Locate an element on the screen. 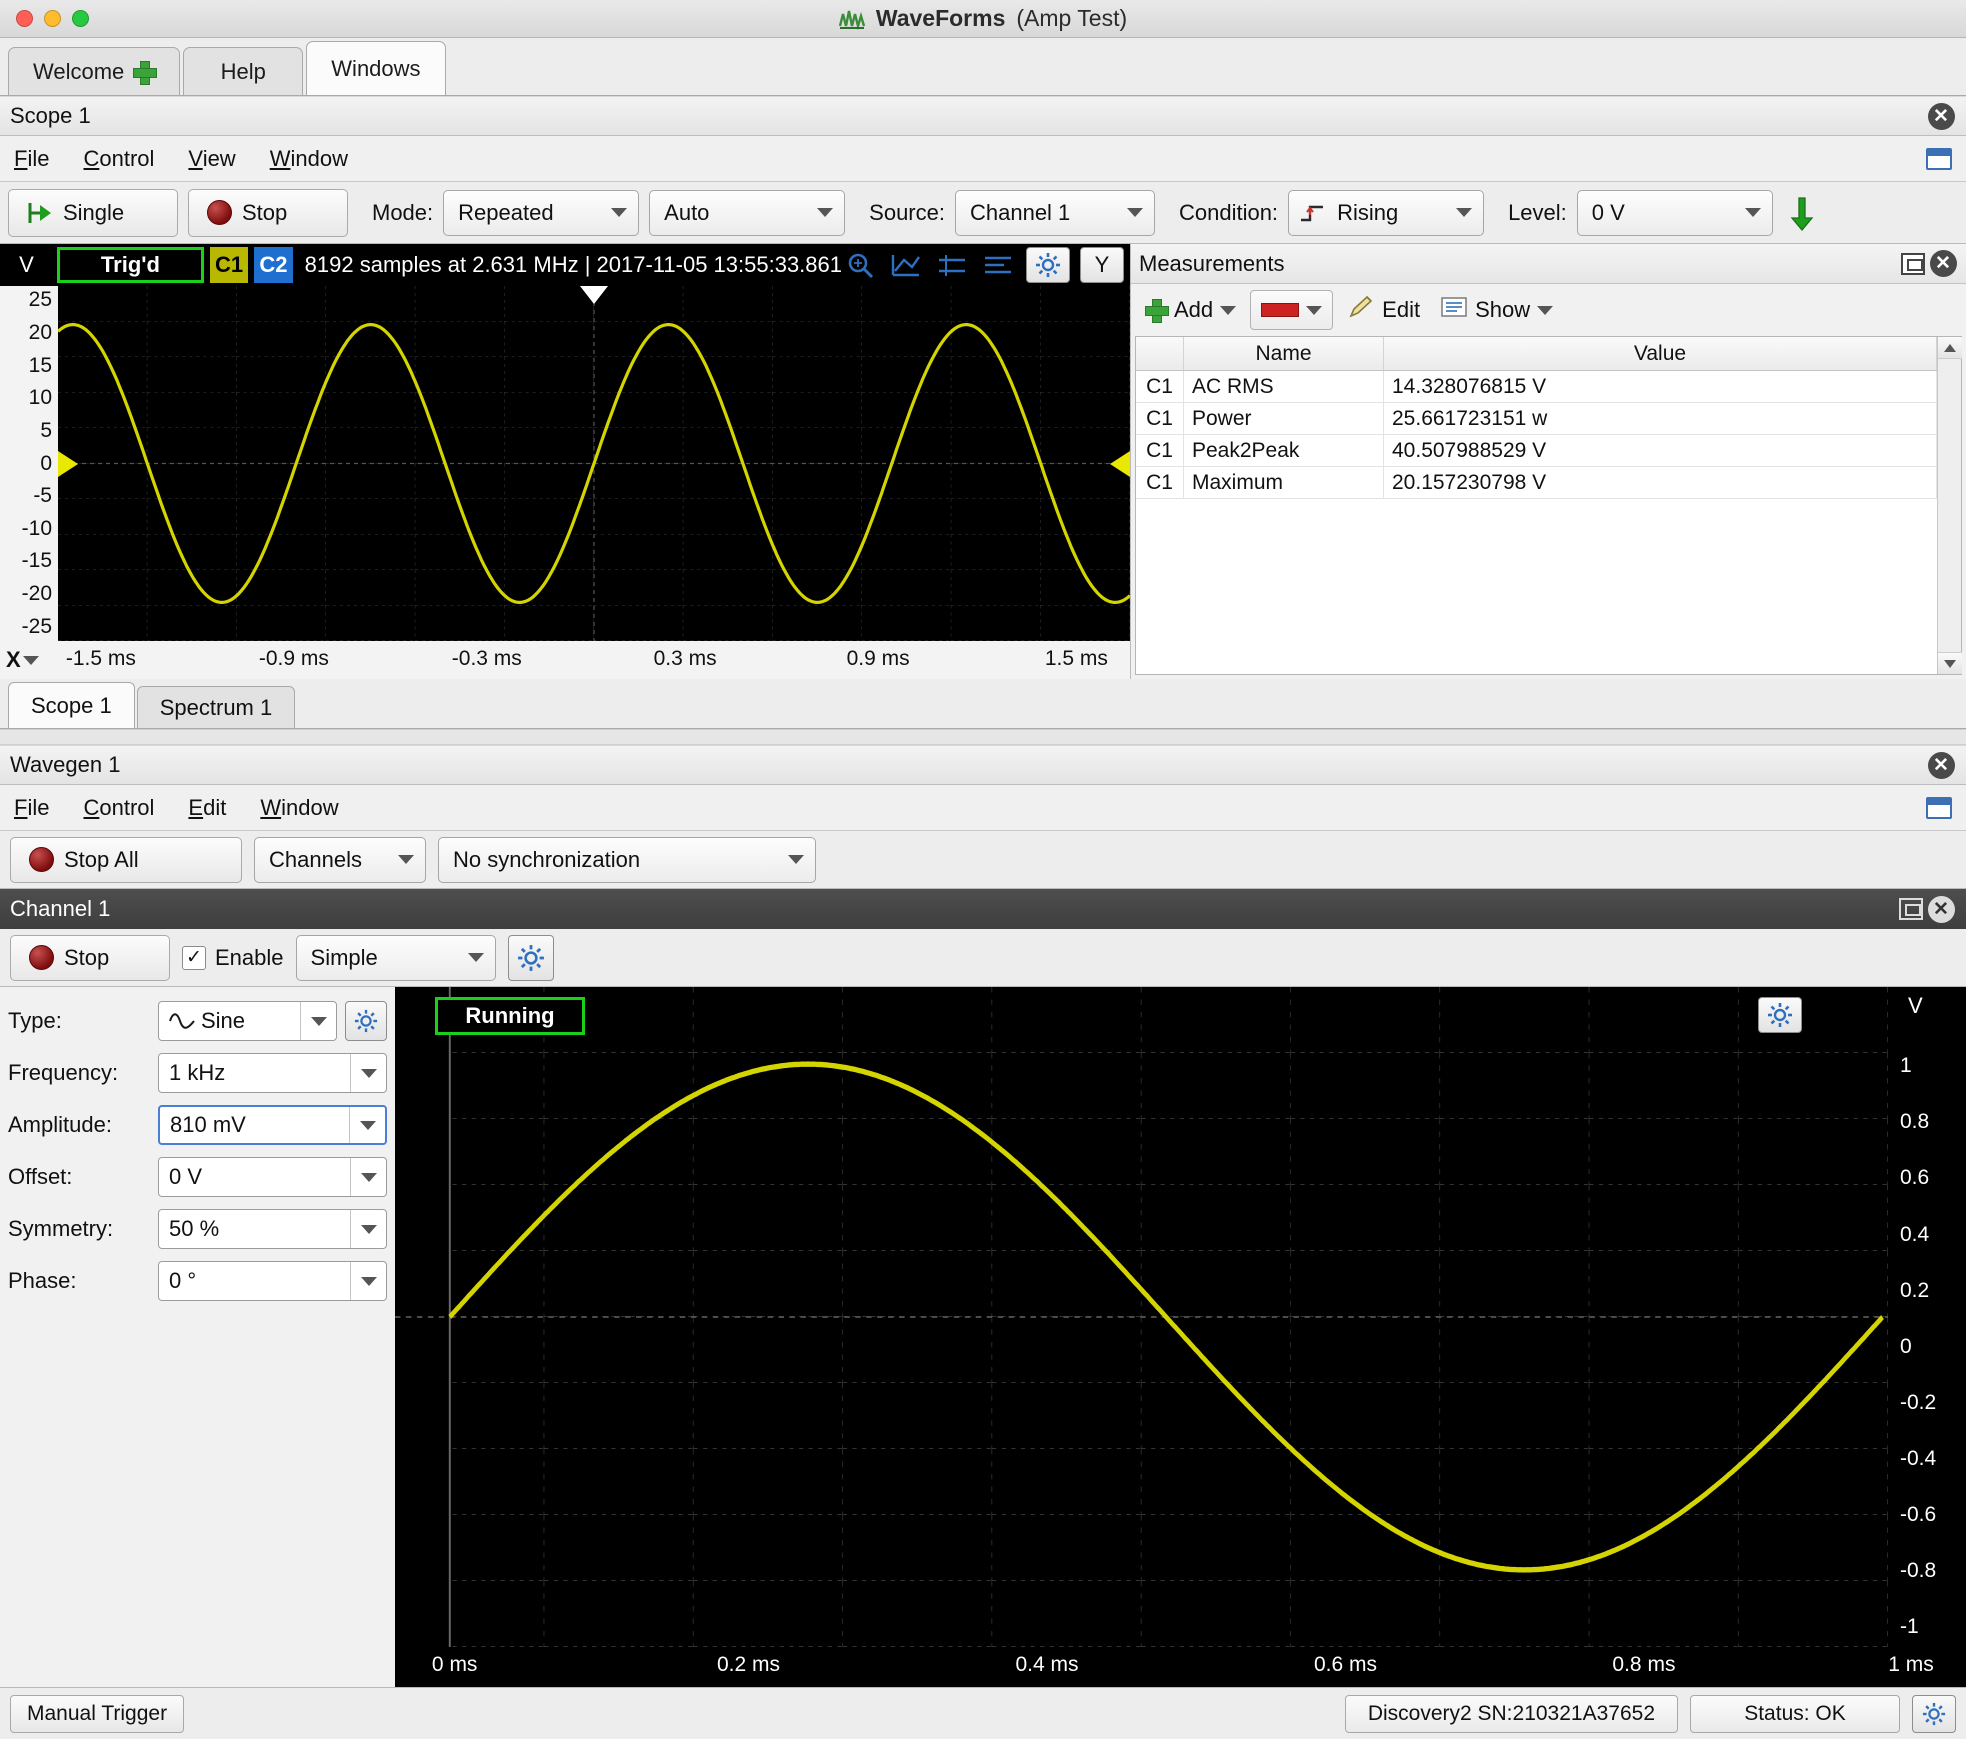 The height and width of the screenshot is (1739, 1966). tab-windows-label: Windows is located at coordinates (376, 68).